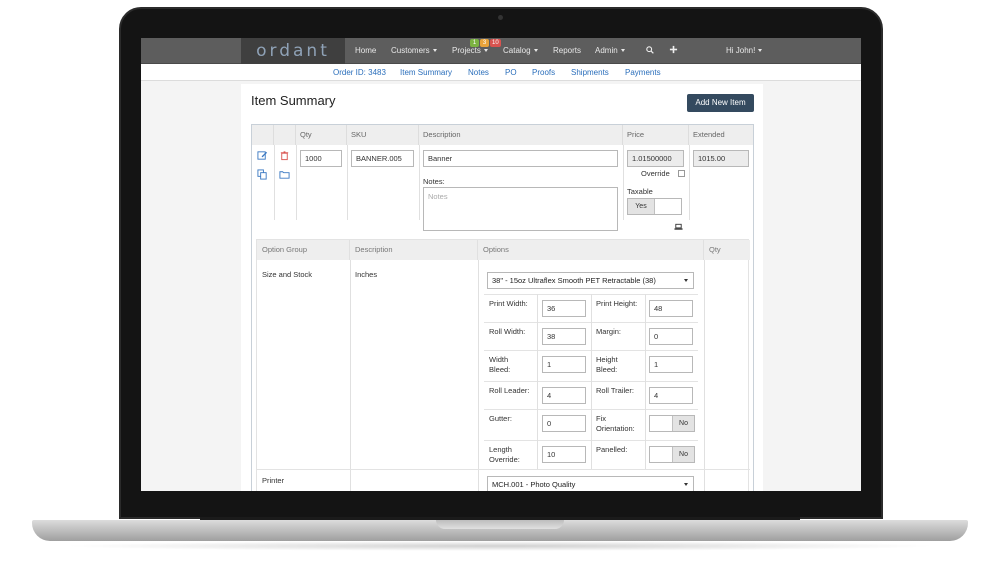 The width and height of the screenshot is (1000, 563). What do you see at coordinates (284, 174) in the screenshot?
I see `folder-icon` at bounding box center [284, 174].